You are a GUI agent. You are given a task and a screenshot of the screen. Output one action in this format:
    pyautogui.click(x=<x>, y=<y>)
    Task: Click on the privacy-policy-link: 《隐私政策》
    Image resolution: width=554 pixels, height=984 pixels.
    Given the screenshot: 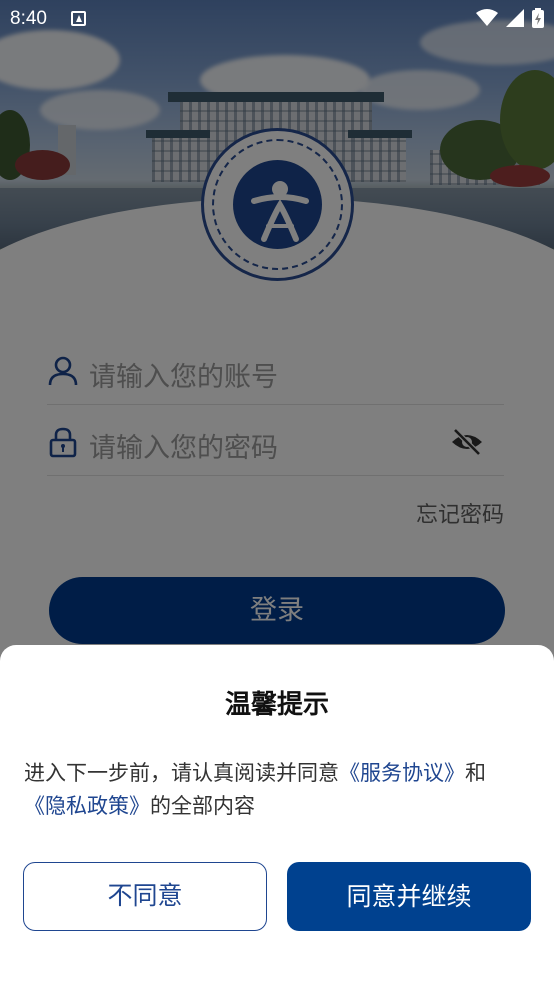 What is the action you would take?
    pyautogui.click(x=87, y=806)
    